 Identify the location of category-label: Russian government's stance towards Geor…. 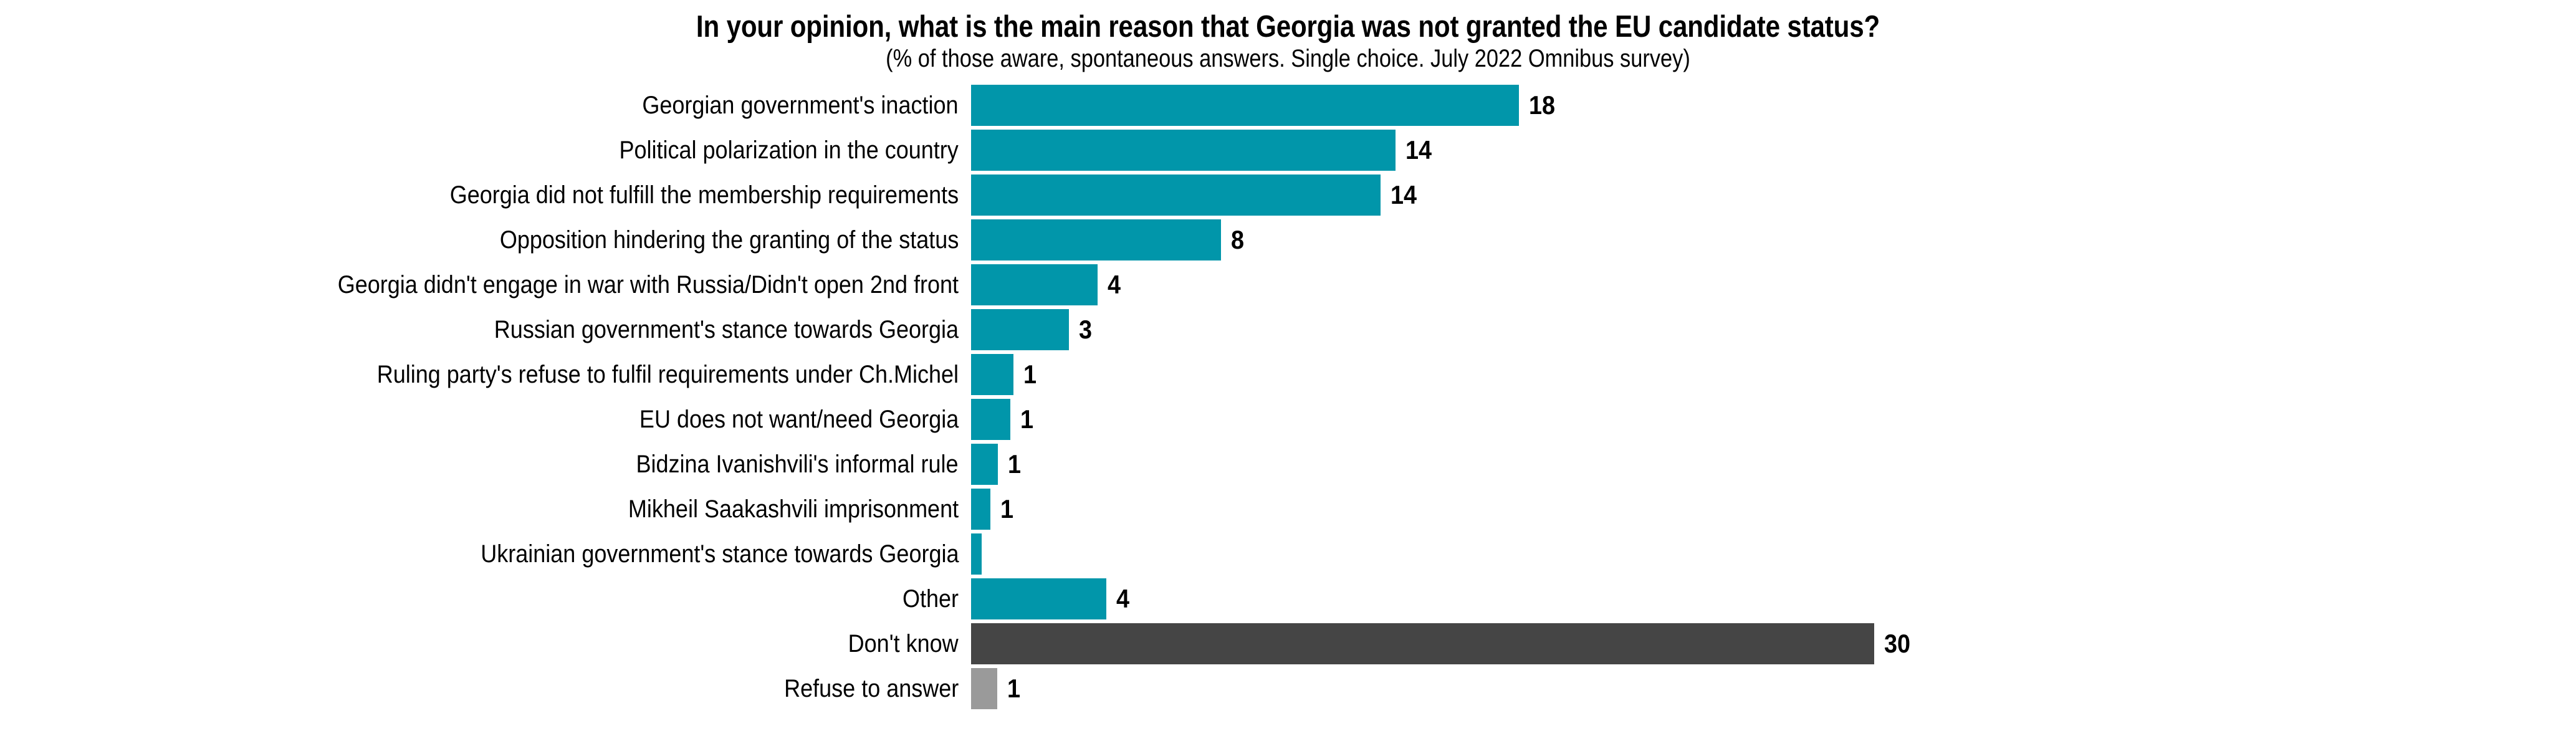
(727, 330).